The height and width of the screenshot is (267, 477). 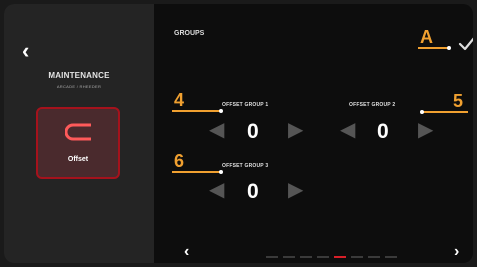 I want to click on chevron-right-icon: ›, so click(x=457, y=251).